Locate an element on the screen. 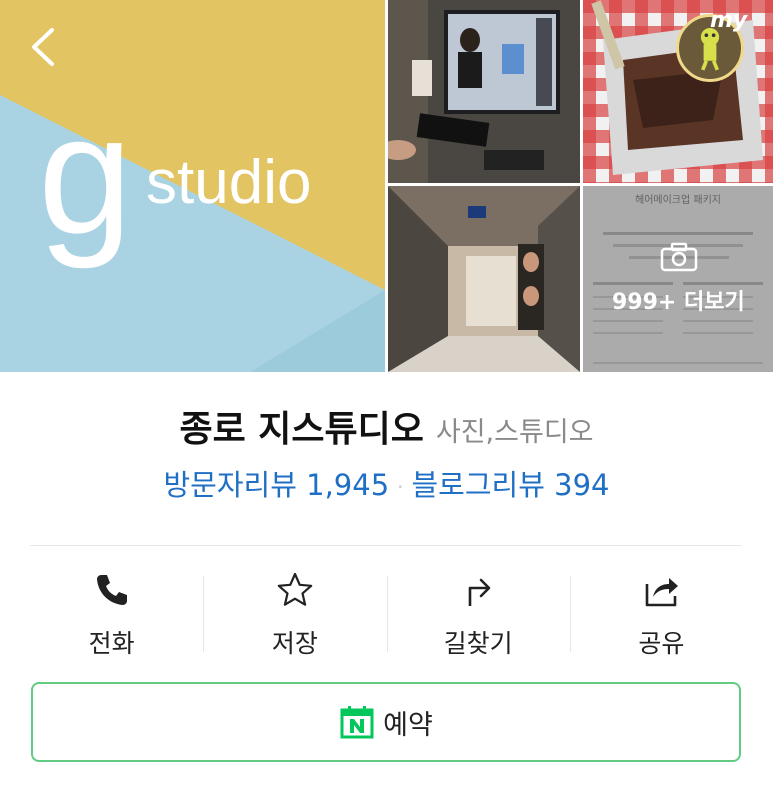 The image size is (773, 796). workstation-photo is located at coordinates (484, 91).